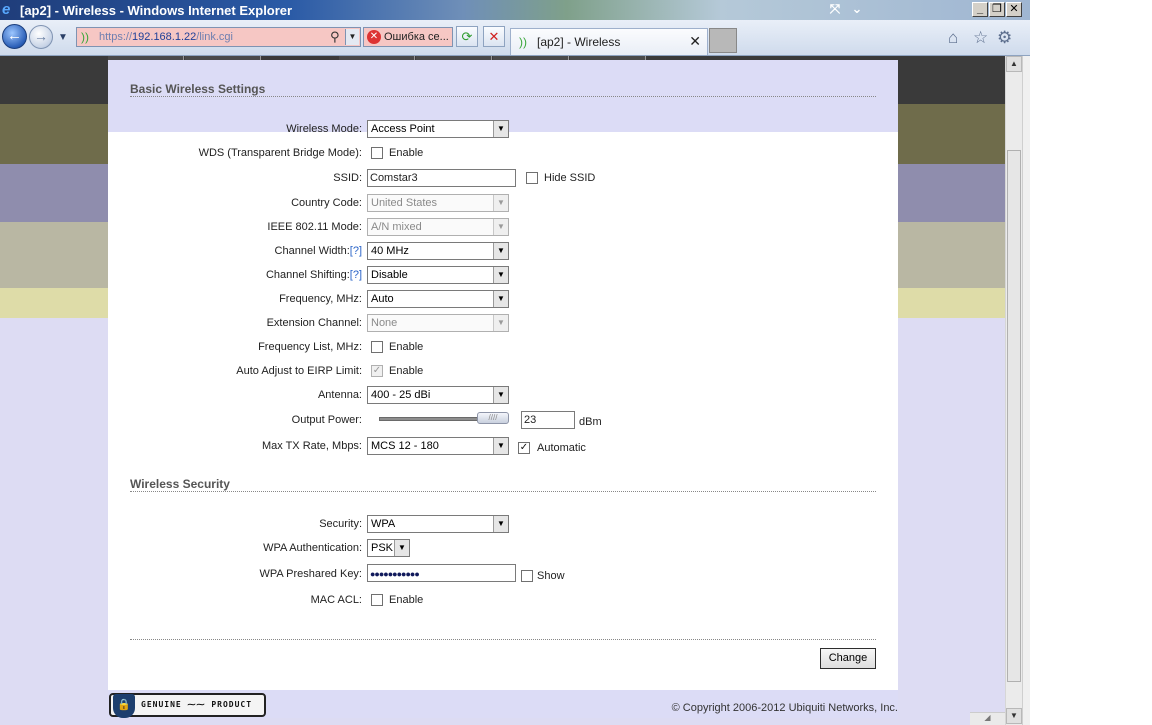  Describe the element at coordinates (987, 718) in the screenshot. I see `resize-grip-icon: ◢` at that location.